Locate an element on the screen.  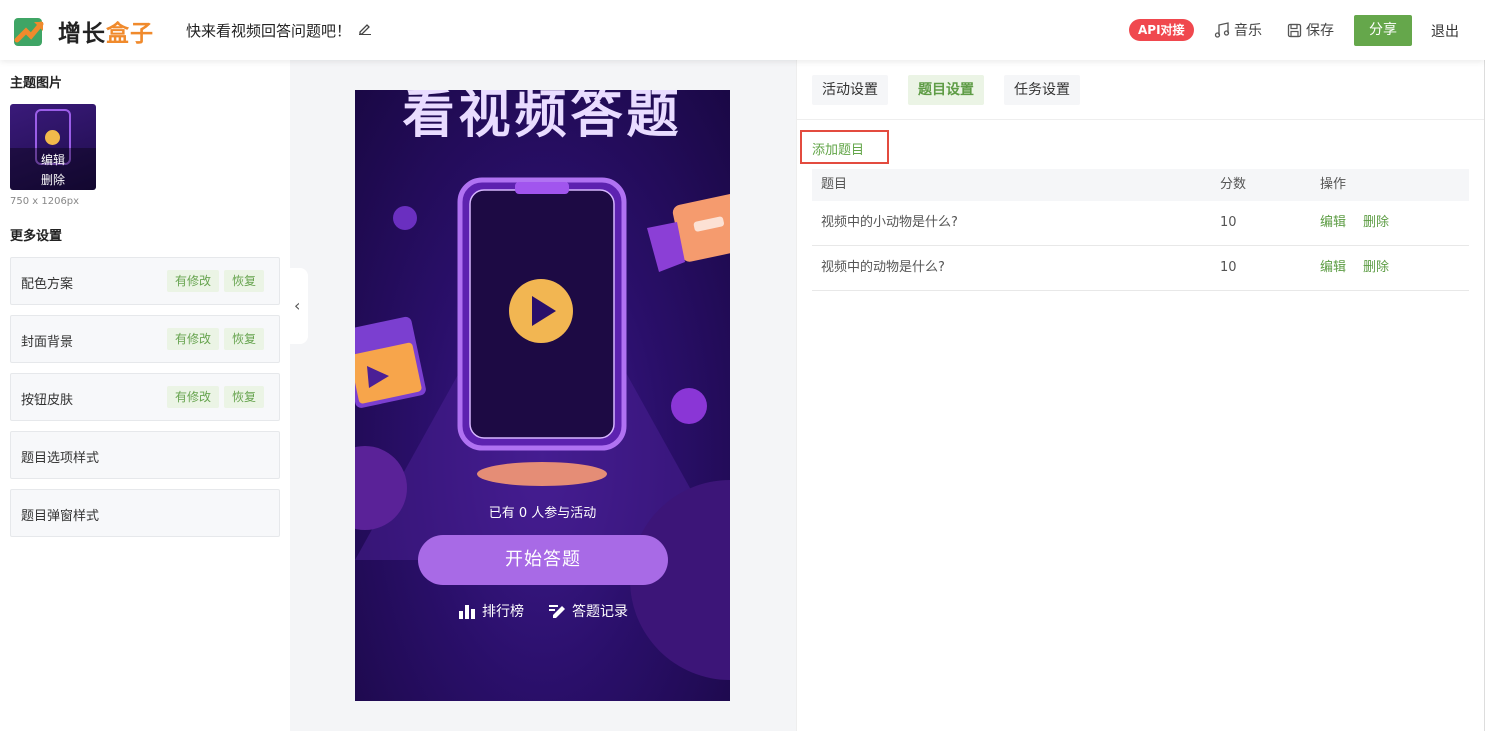
music-button: 音乐 is located at coordinates (1238, 30).